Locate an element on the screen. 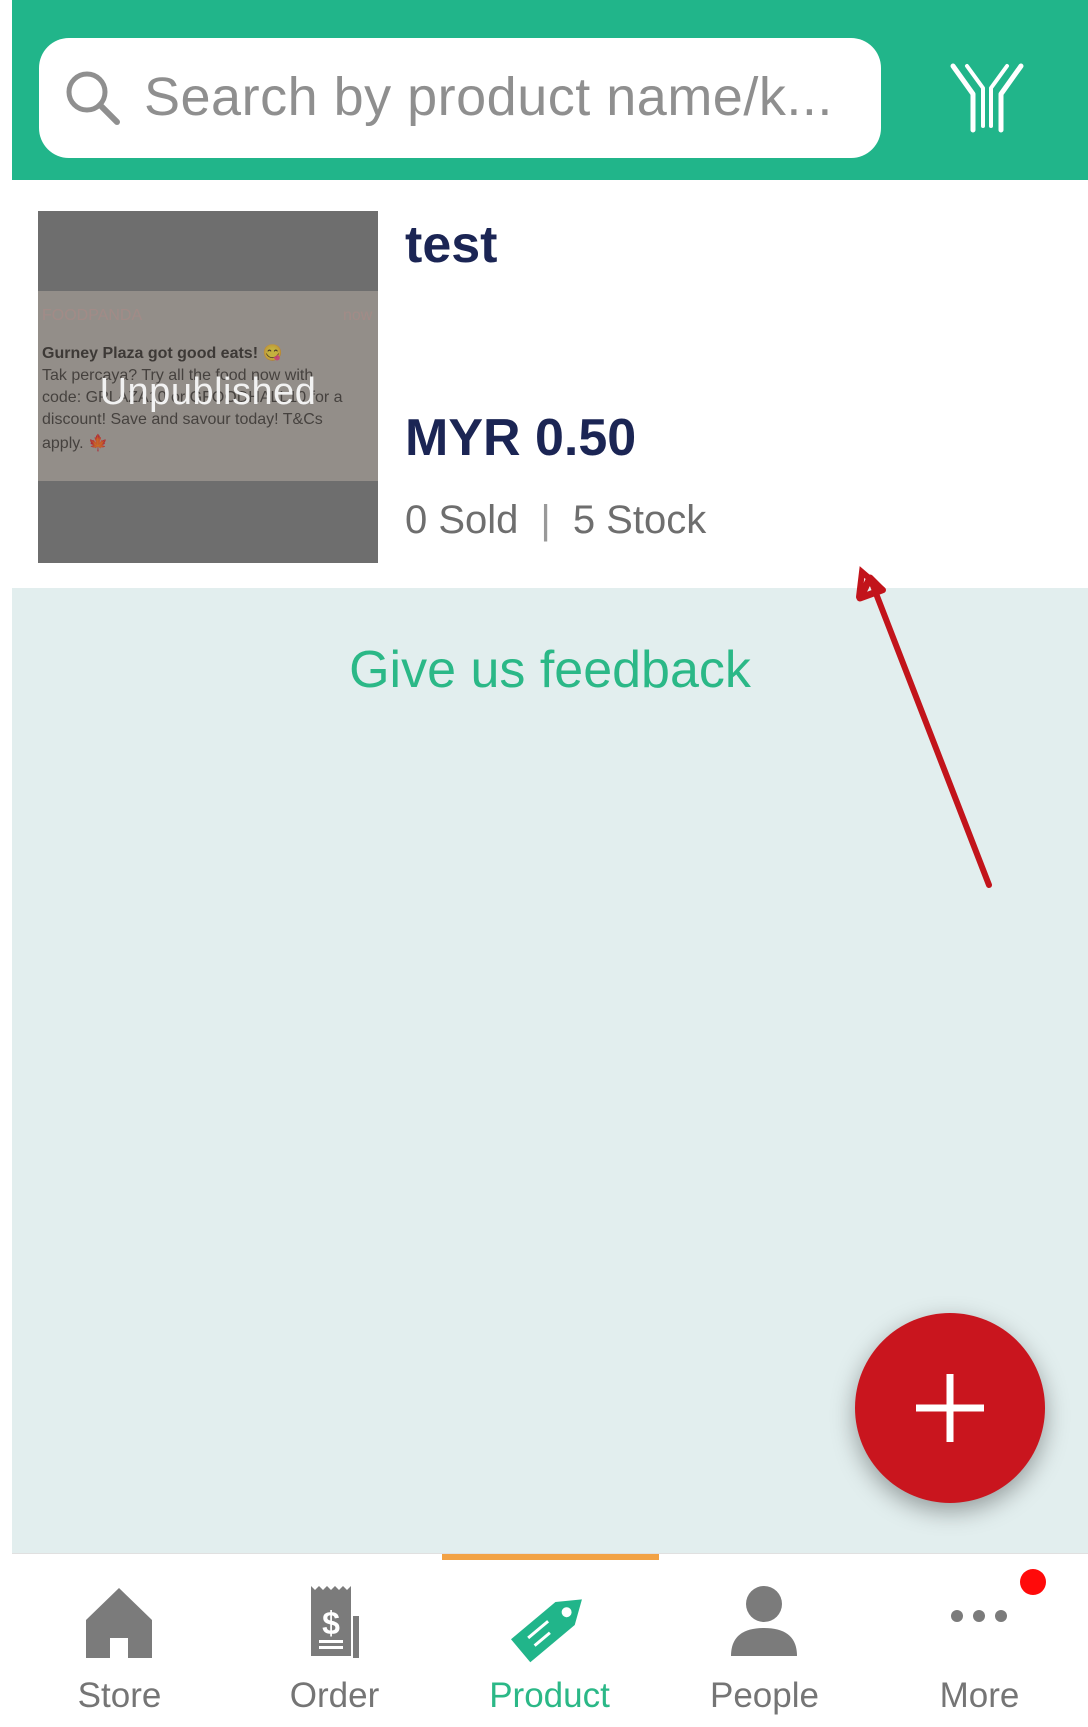 This screenshot has height=1727, width=1088. tag-icon is located at coordinates (546, 1631).